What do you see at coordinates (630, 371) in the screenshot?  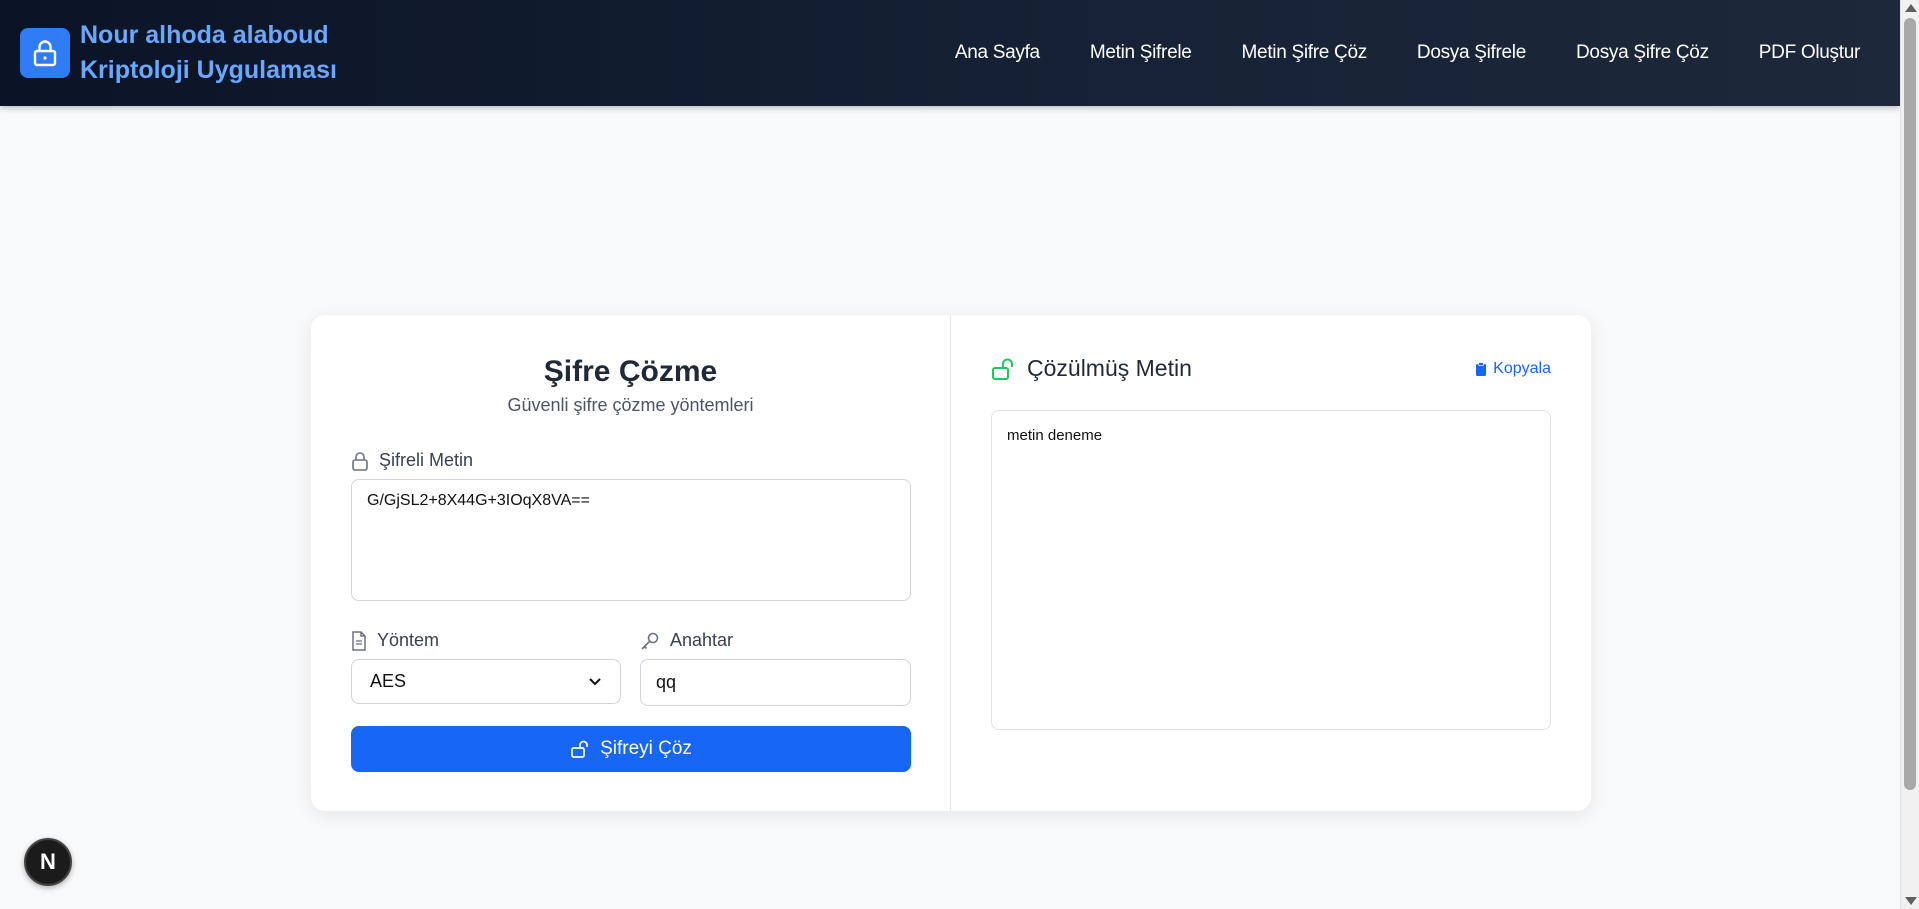 I see `form-title: Şifre Çözme` at bounding box center [630, 371].